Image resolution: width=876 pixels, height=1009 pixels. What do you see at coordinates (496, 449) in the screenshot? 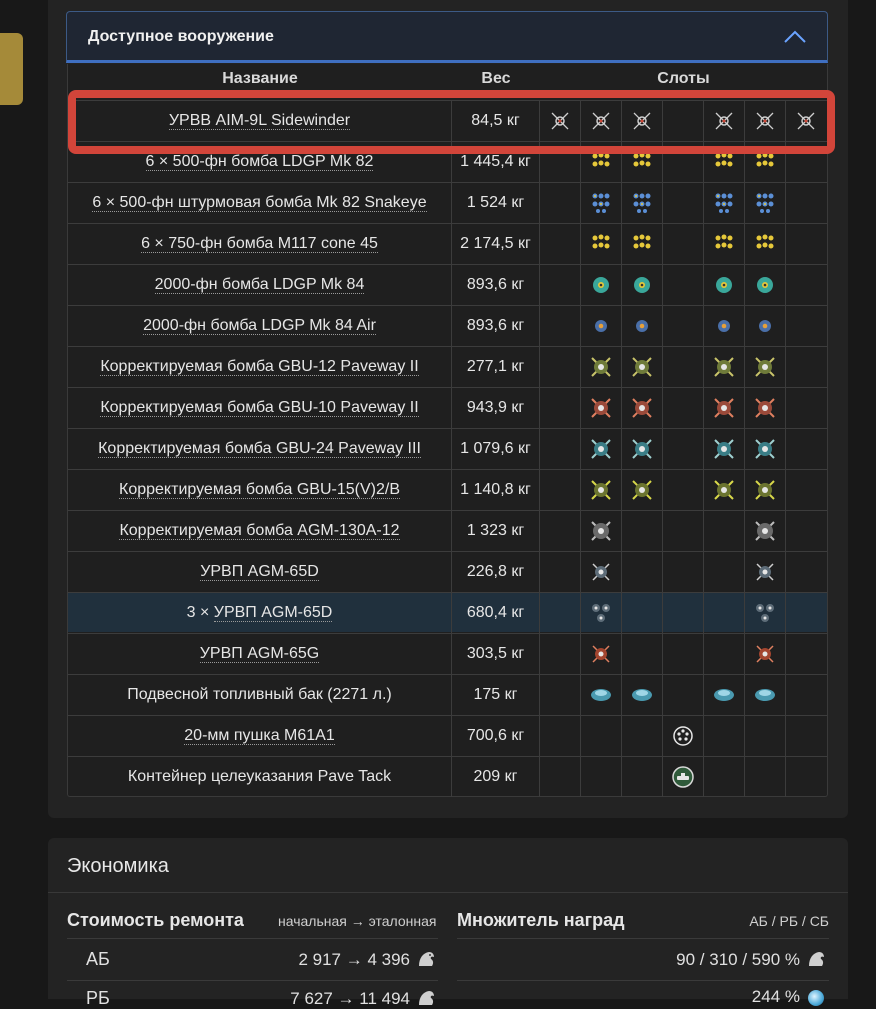
I see `weapon-weight: 1 079,6 кг` at bounding box center [496, 449].